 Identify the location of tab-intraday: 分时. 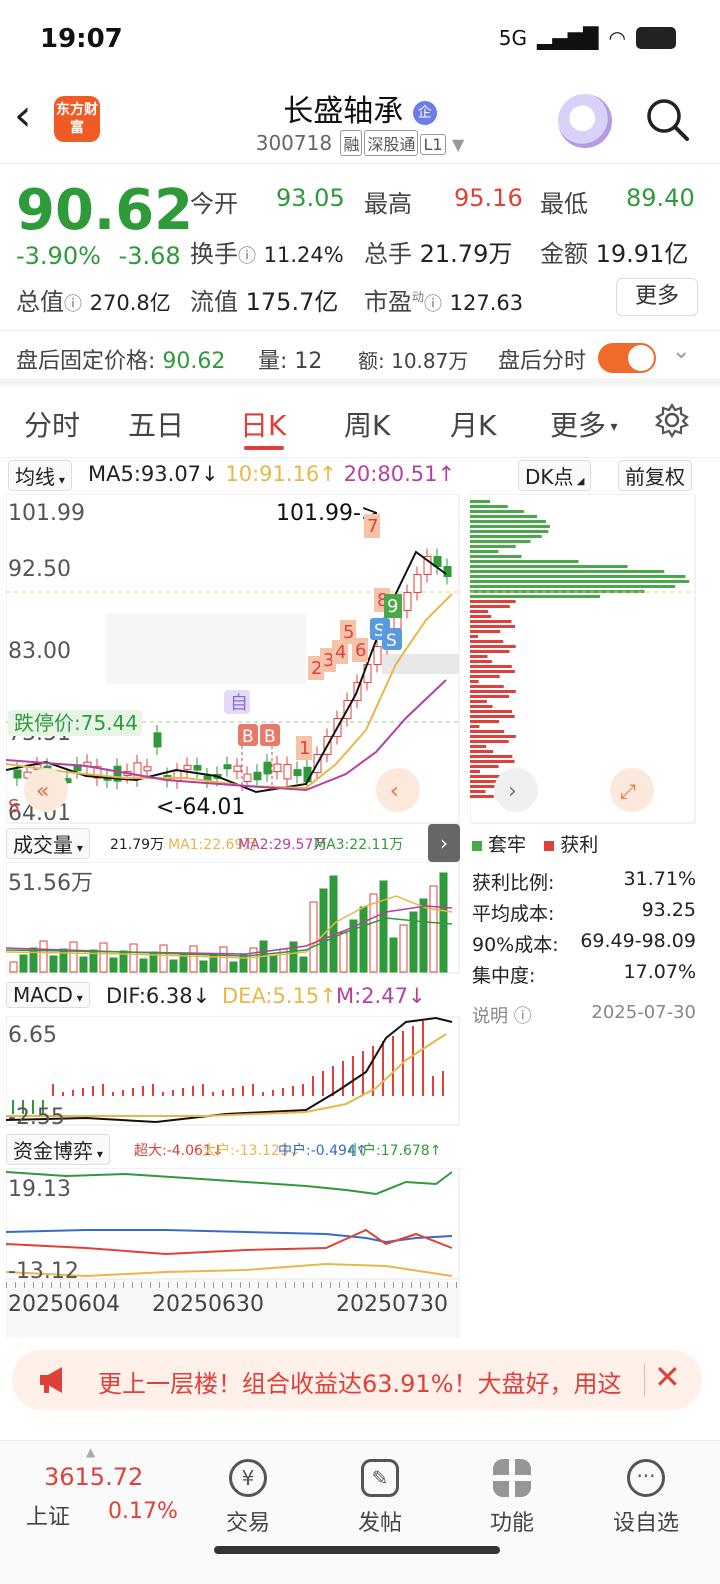
(52, 424).